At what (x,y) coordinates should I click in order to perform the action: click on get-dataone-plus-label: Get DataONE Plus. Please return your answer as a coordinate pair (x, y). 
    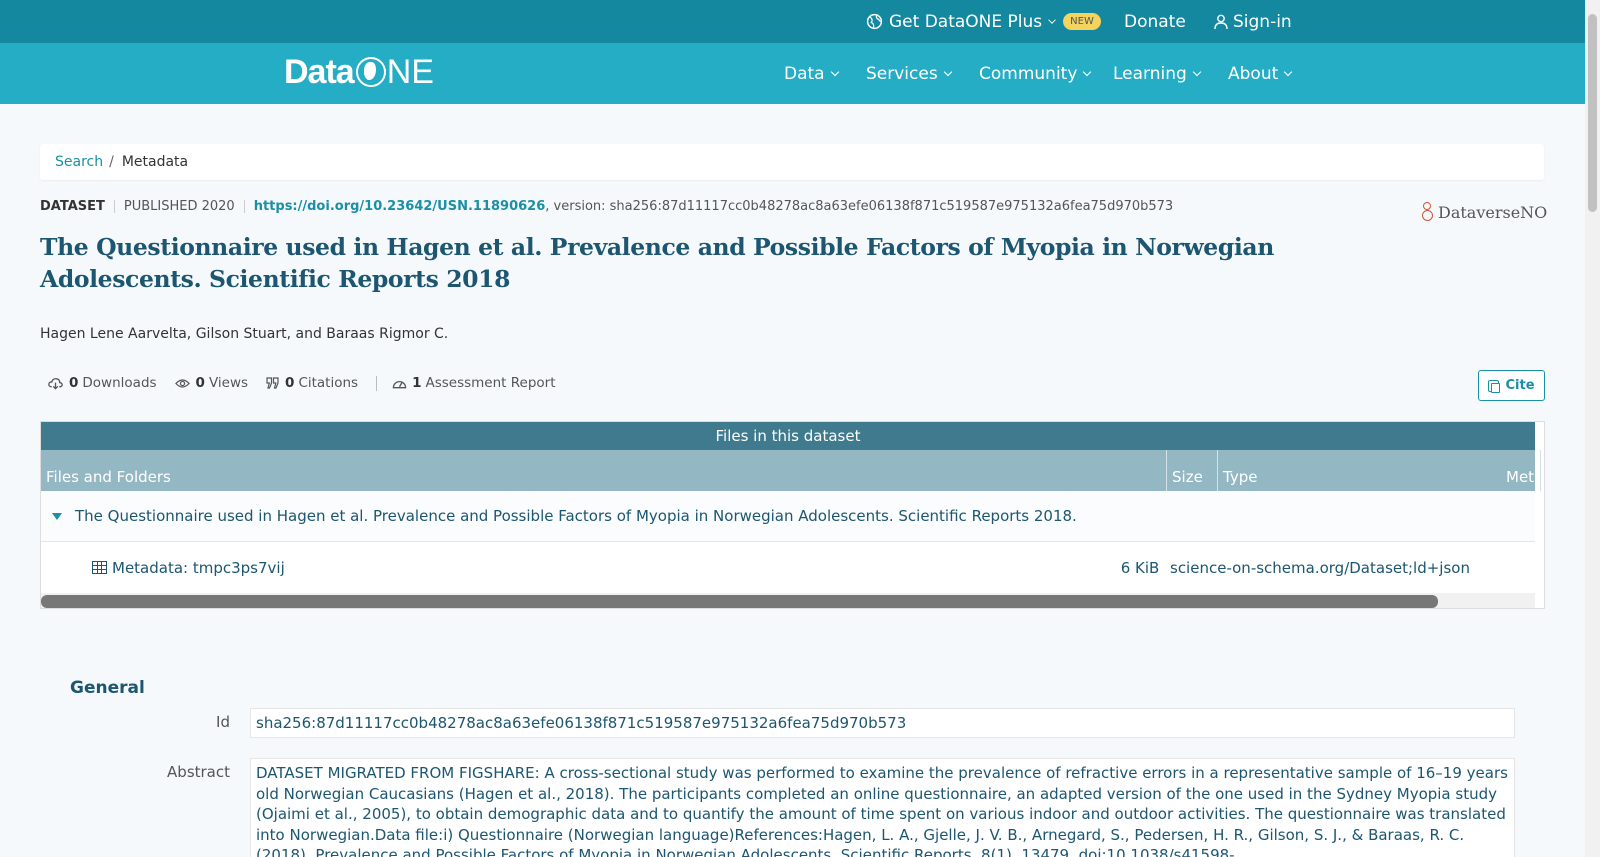
    Looking at the image, I should click on (966, 21).